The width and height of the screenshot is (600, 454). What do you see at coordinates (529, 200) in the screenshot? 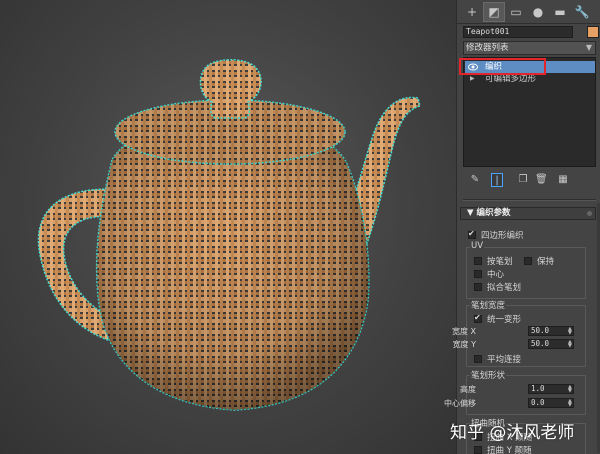
I see `divider` at bounding box center [529, 200].